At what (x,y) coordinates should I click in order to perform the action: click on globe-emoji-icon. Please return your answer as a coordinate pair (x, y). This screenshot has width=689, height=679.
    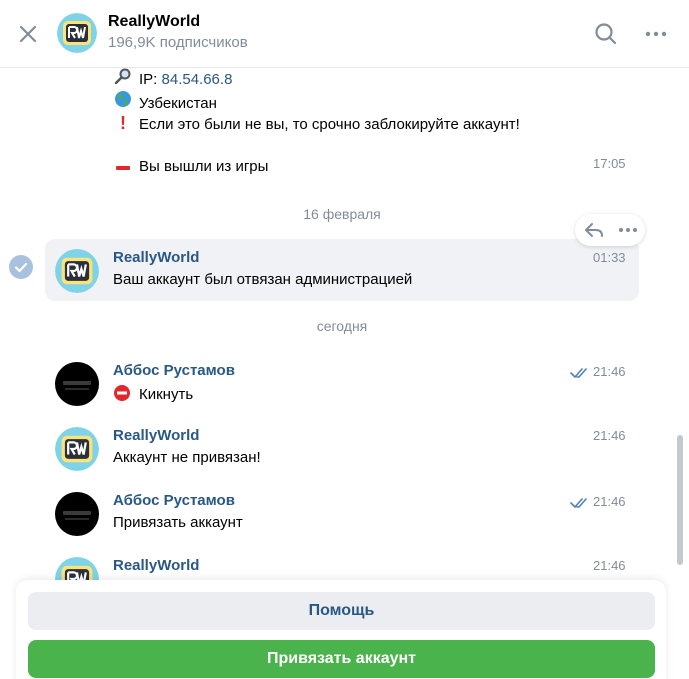
    Looking at the image, I should click on (123, 101).